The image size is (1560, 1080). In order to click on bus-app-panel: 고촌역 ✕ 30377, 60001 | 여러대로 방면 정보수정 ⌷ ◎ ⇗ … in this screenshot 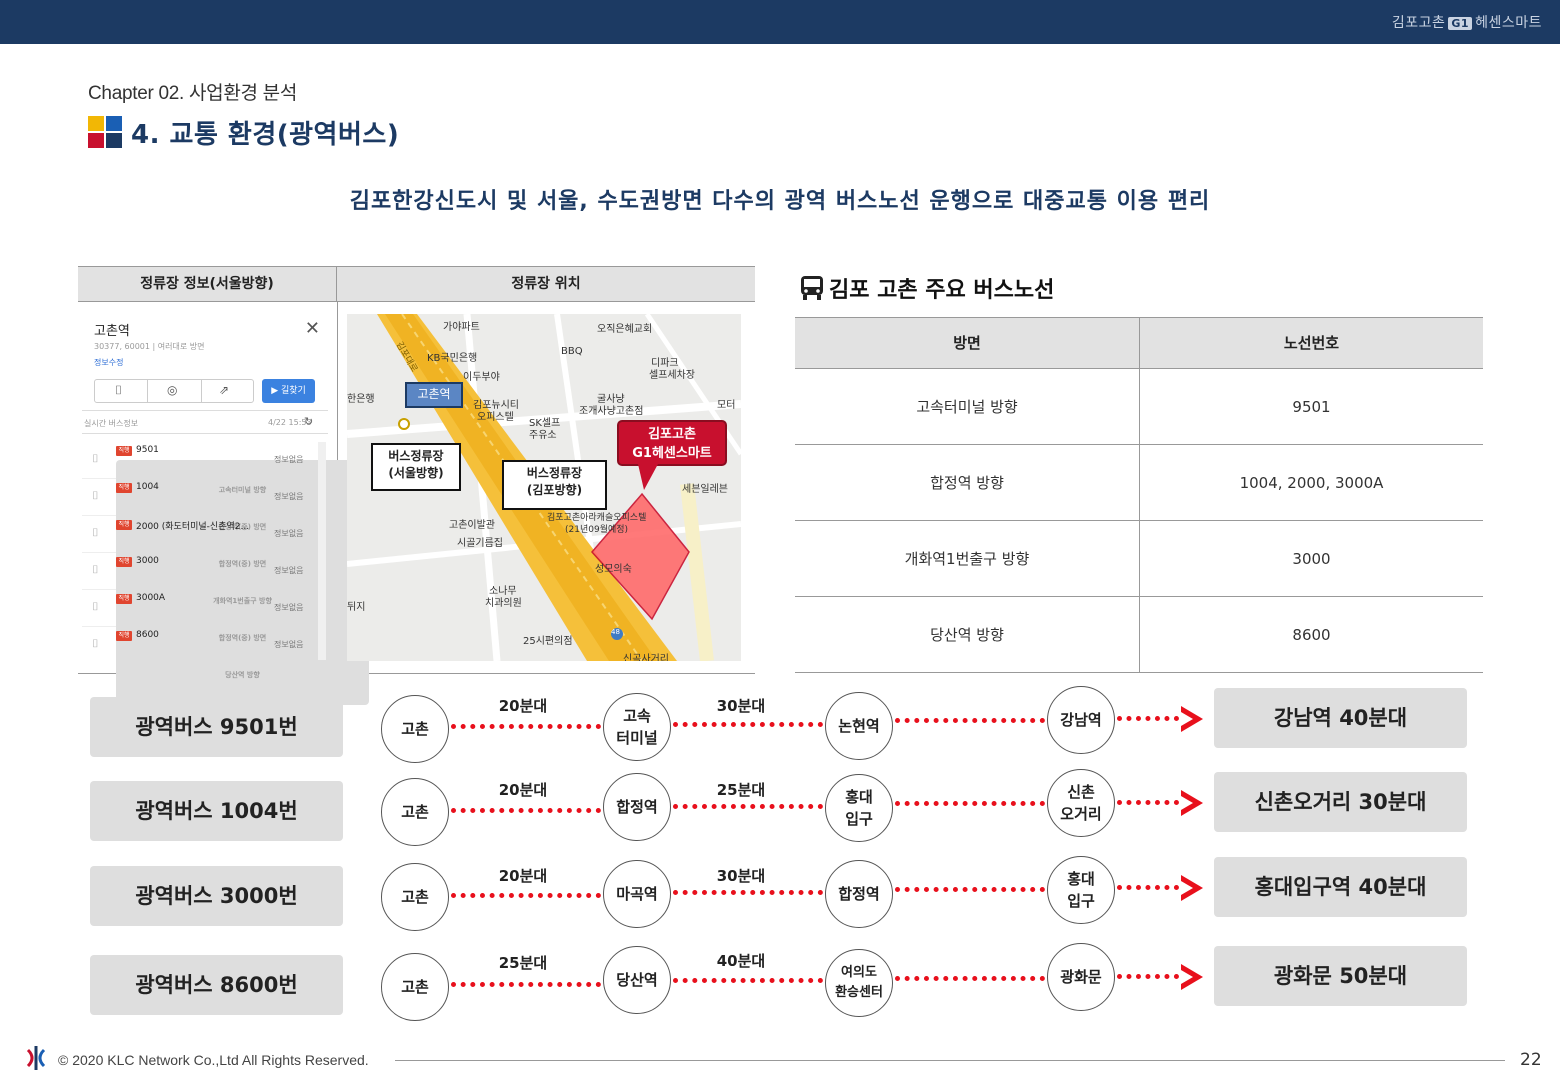, I will do `click(225, 508)`.